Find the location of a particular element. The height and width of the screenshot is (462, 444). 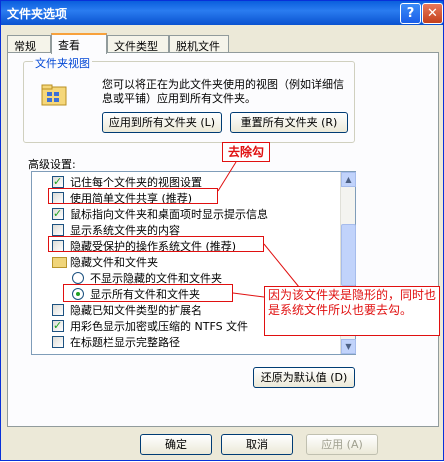

annotation-remove-check: 去除勾 is located at coordinates (246, 152).